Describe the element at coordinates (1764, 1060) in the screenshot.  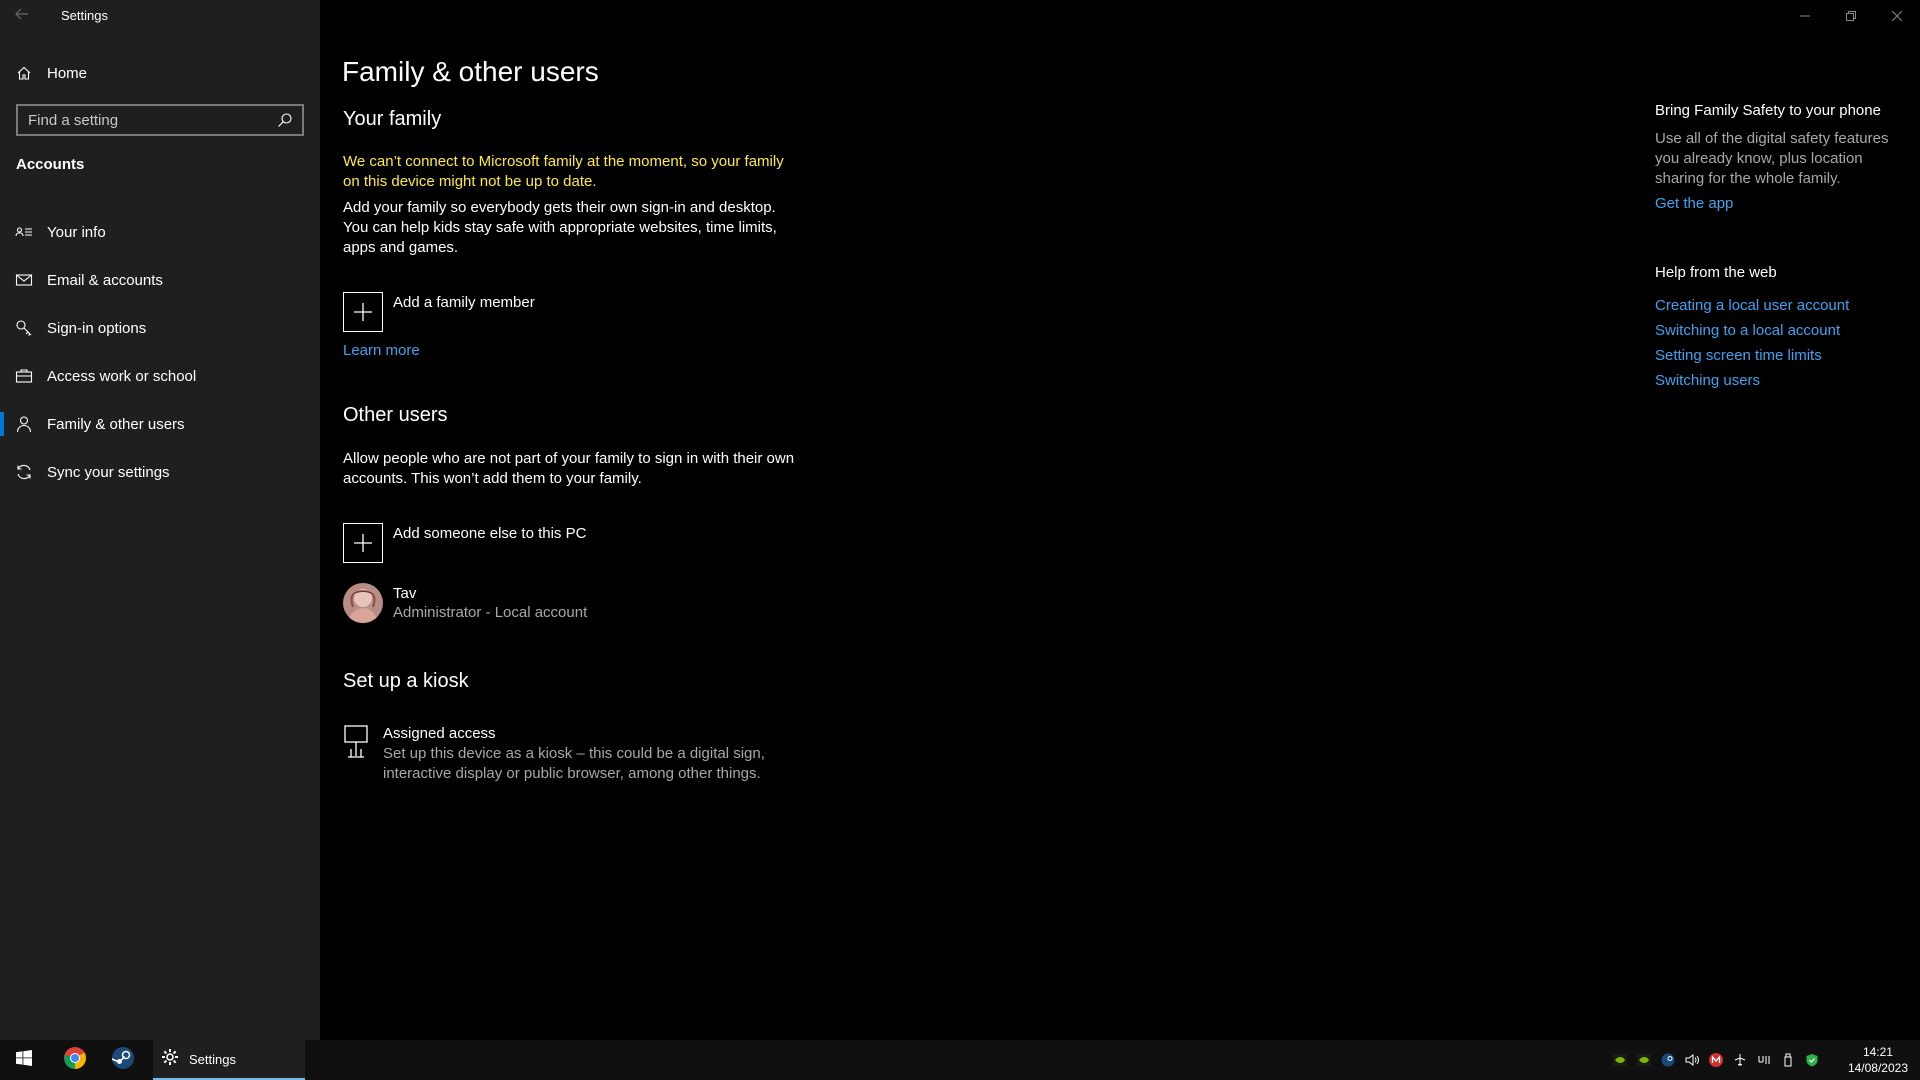
I see `keyboard-layout-icon` at that location.